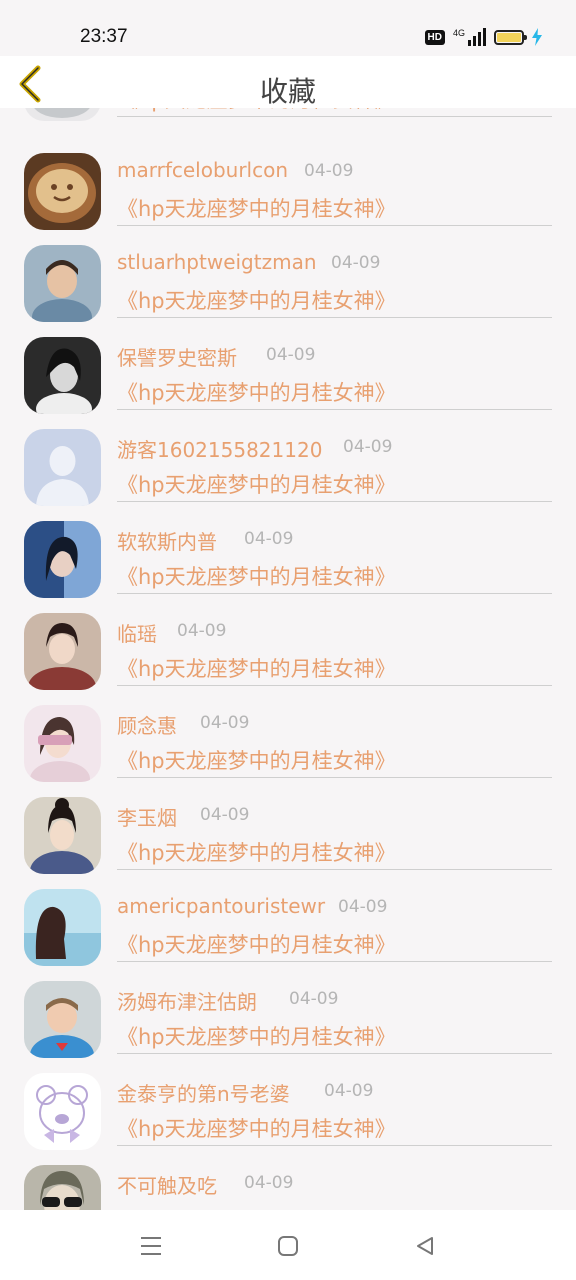 This screenshot has height=1280, width=576. What do you see at coordinates (458, 33) in the screenshot?
I see `network-type-label: 4G` at bounding box center [458, 33].